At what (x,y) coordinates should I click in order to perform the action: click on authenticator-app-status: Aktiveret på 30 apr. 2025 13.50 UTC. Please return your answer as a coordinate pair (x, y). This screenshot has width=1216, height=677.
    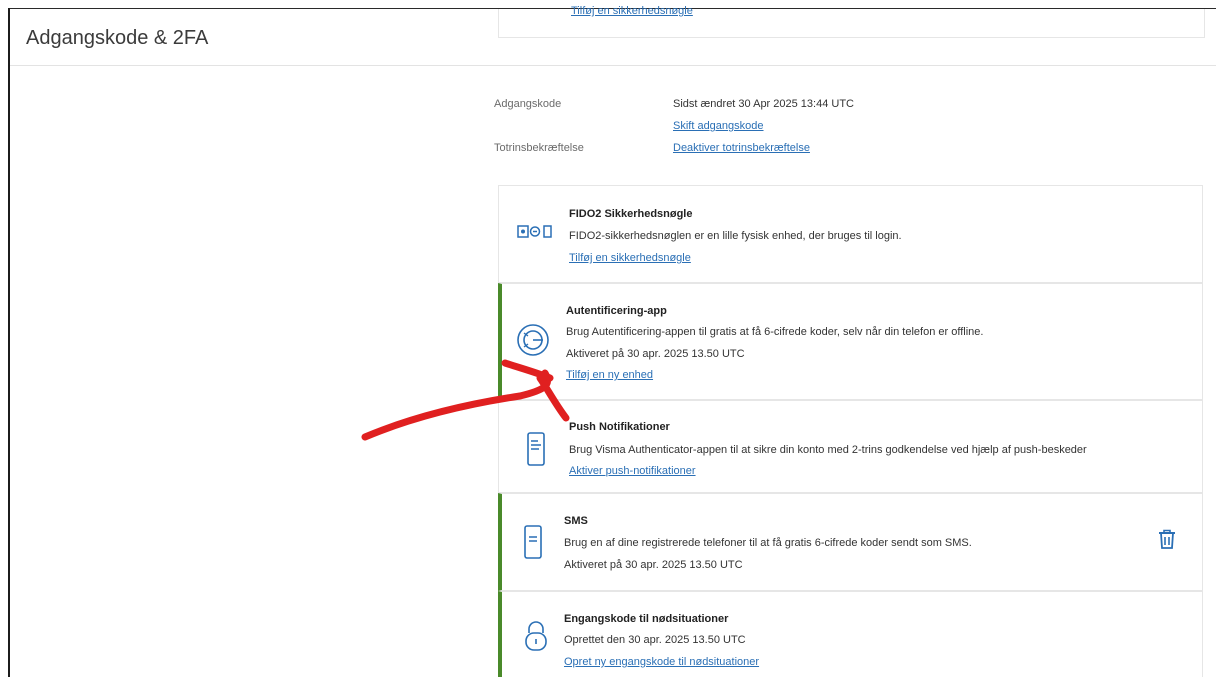
    Looking at the image, I should click on (655, 354).